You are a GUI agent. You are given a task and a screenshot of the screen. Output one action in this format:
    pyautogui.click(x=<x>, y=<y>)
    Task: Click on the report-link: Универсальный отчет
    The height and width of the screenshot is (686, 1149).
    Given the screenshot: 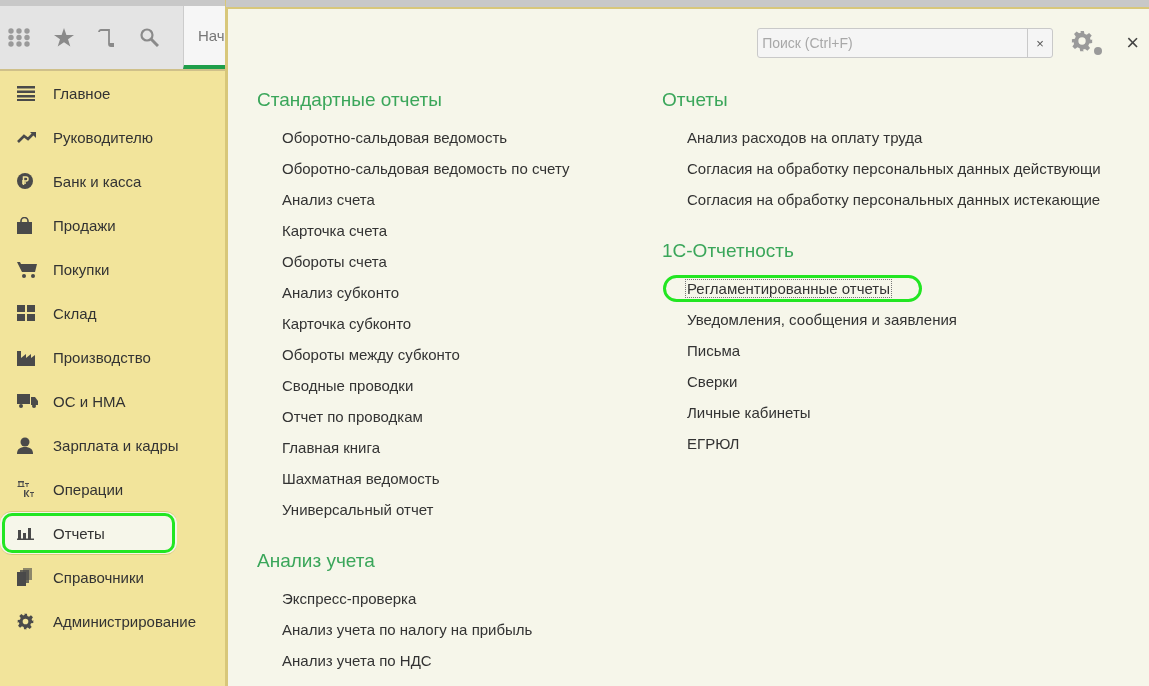 What is the action you would take?
    pyautogui.click(x=362, y=509)
    